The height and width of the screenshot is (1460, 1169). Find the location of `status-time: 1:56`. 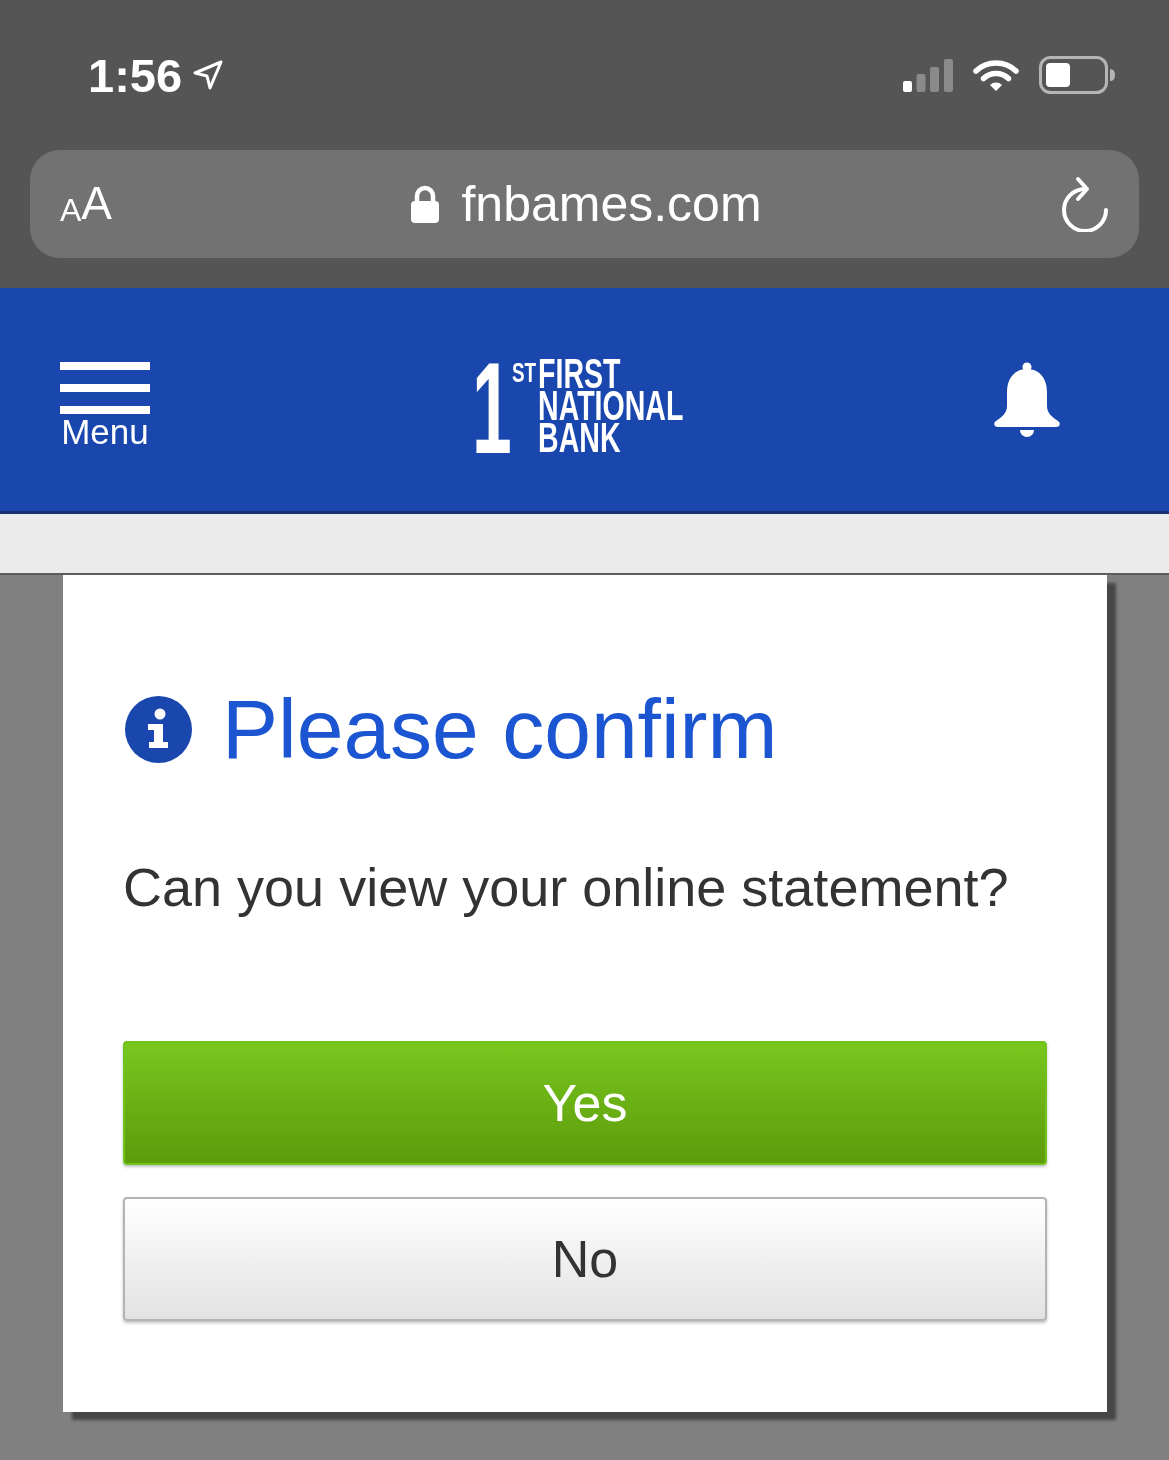

status-time: 1:56 is located at coordinates (135, 75).